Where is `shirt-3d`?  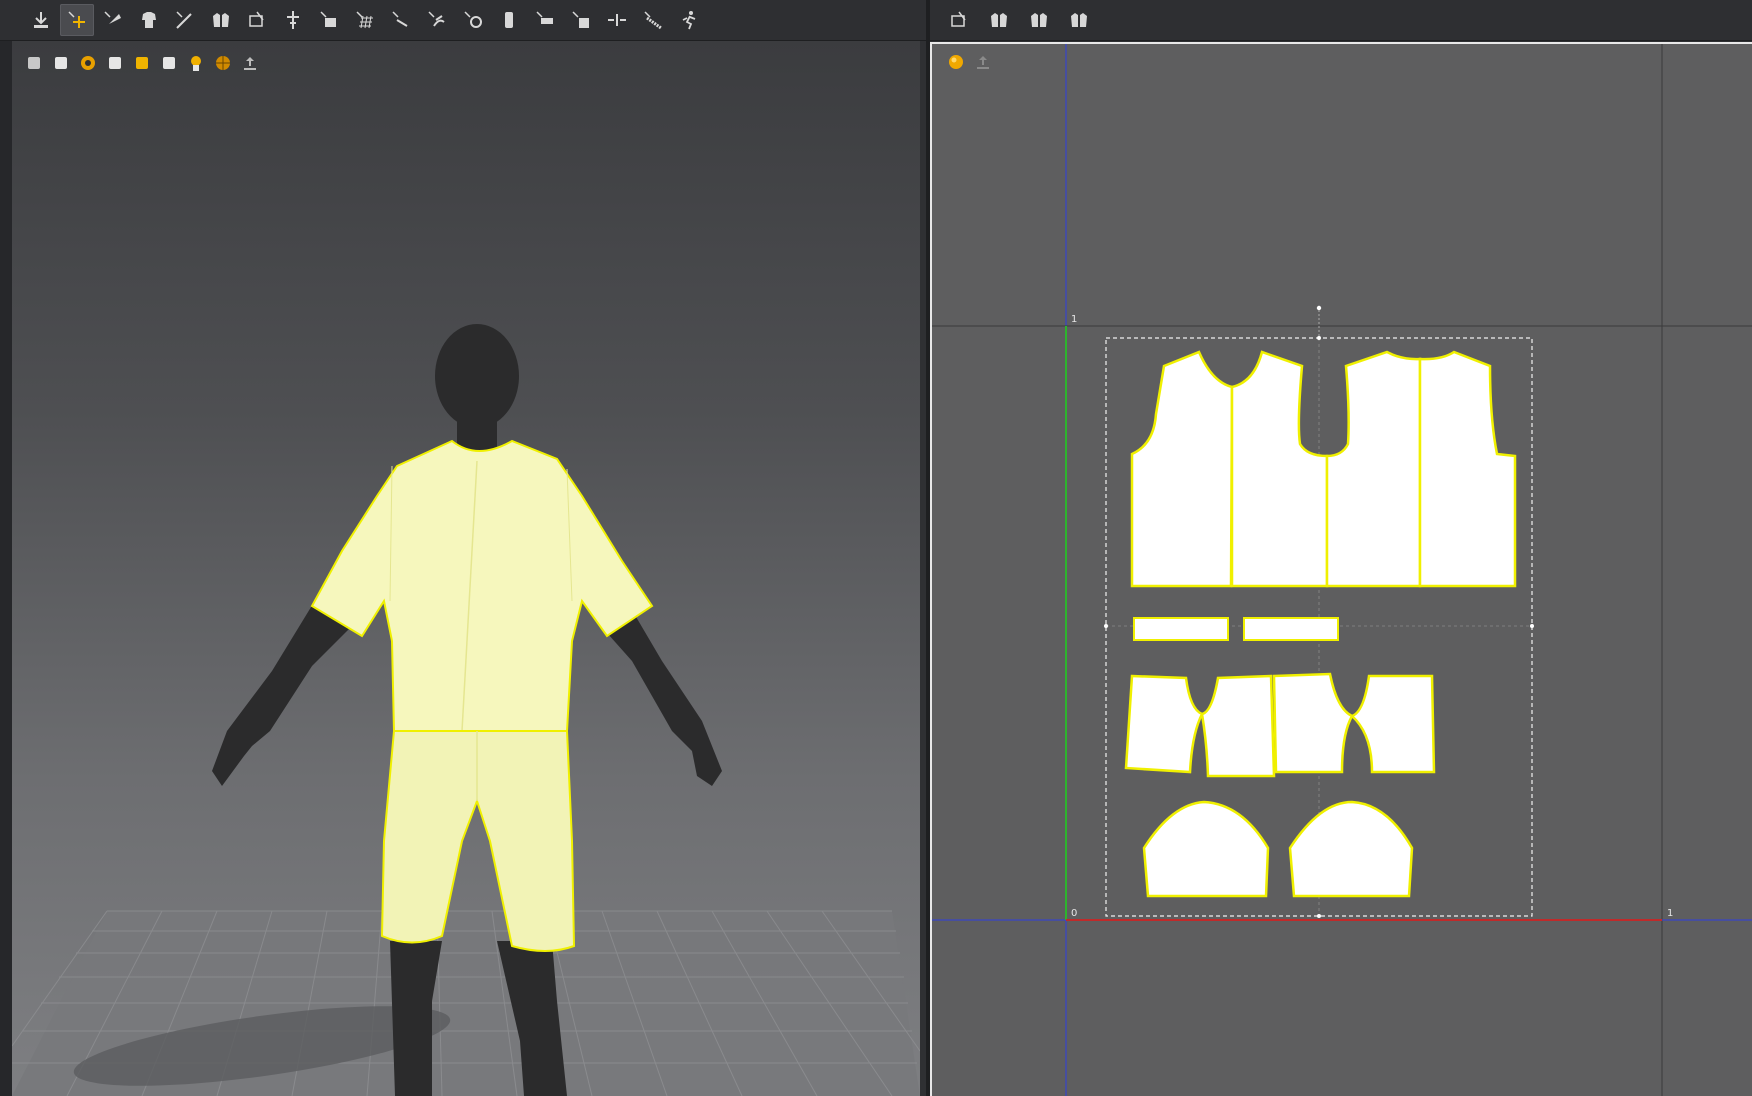 shirt-3d is located at coordinates (482, 585).